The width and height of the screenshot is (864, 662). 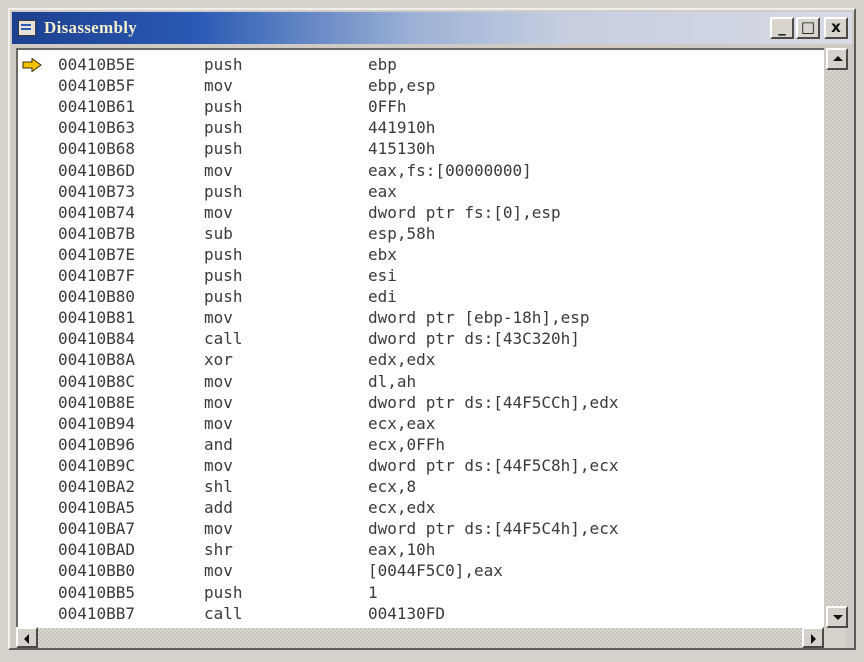 I want to click on row-address: 00410B5E, so click(x=97, y=64).